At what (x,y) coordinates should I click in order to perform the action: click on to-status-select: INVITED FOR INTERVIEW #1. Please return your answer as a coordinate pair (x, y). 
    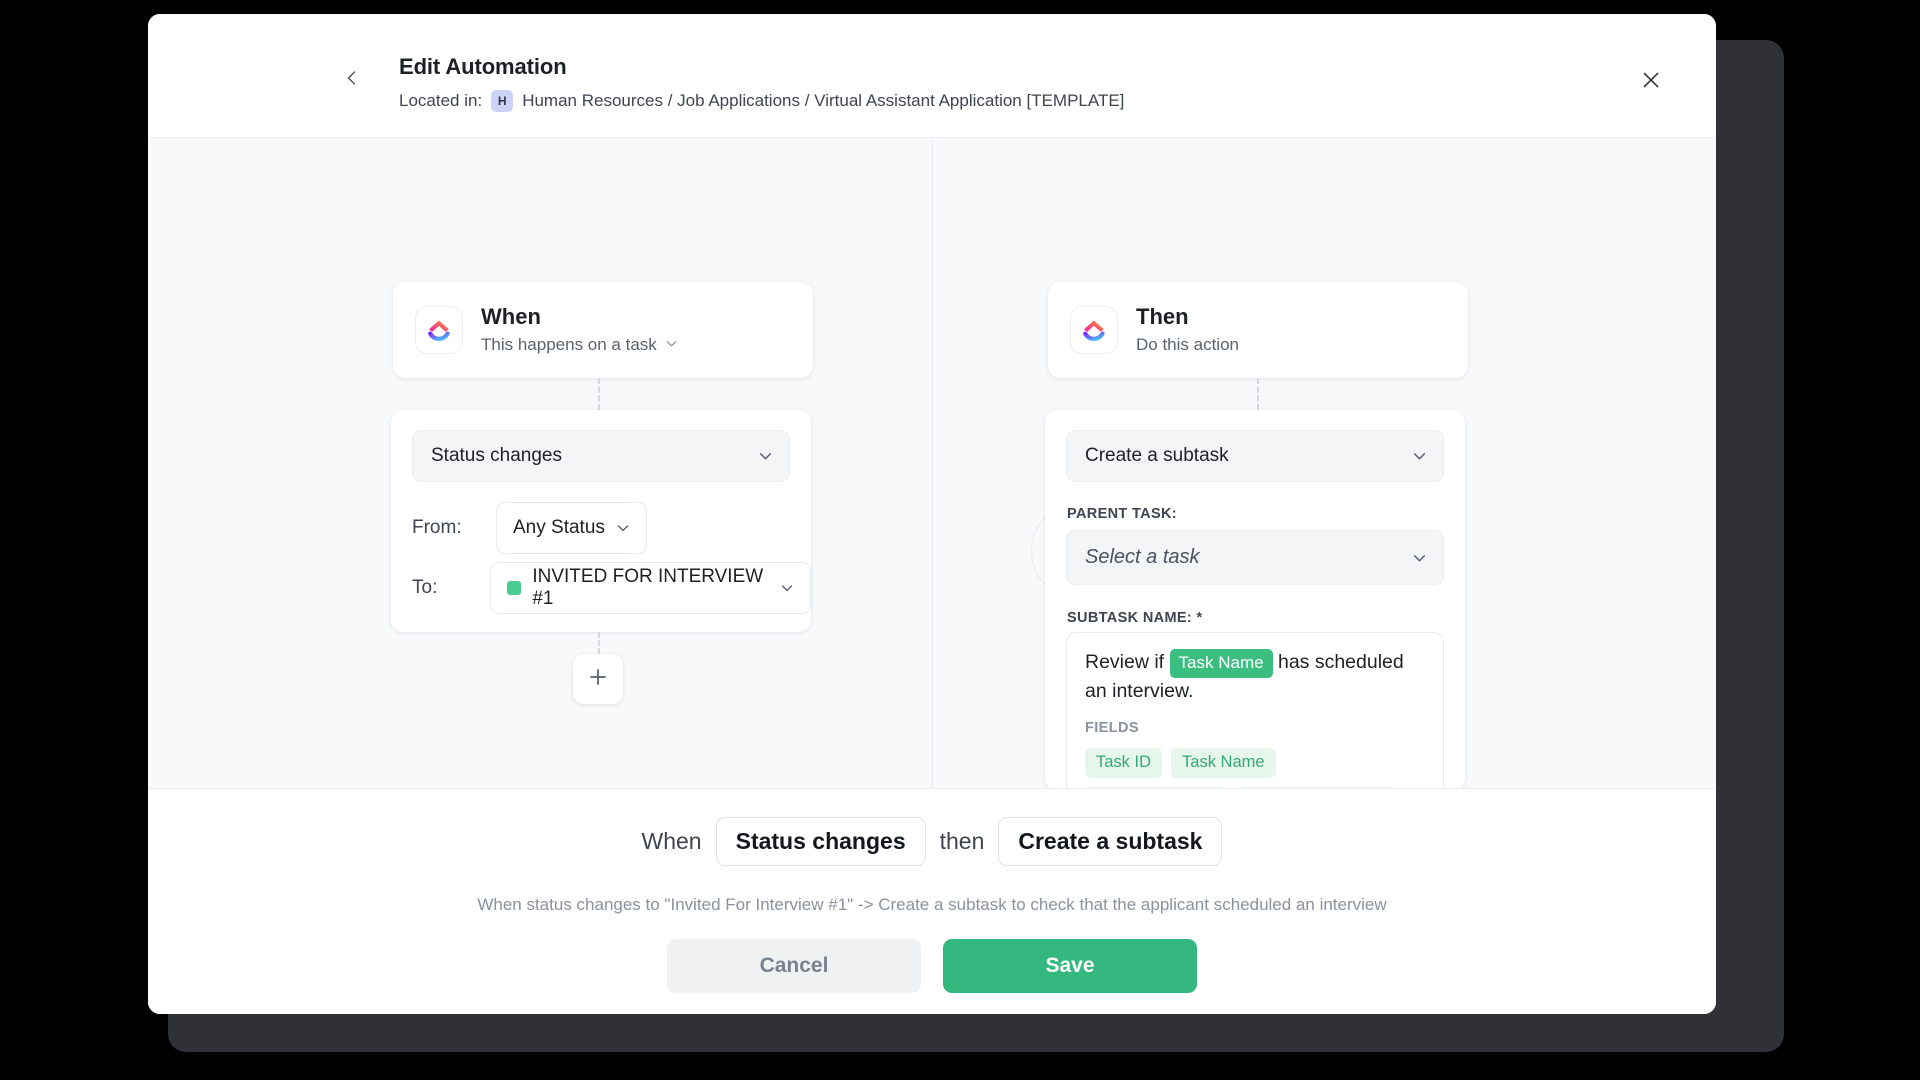
    Looking at the image, I should click on (650, 588).